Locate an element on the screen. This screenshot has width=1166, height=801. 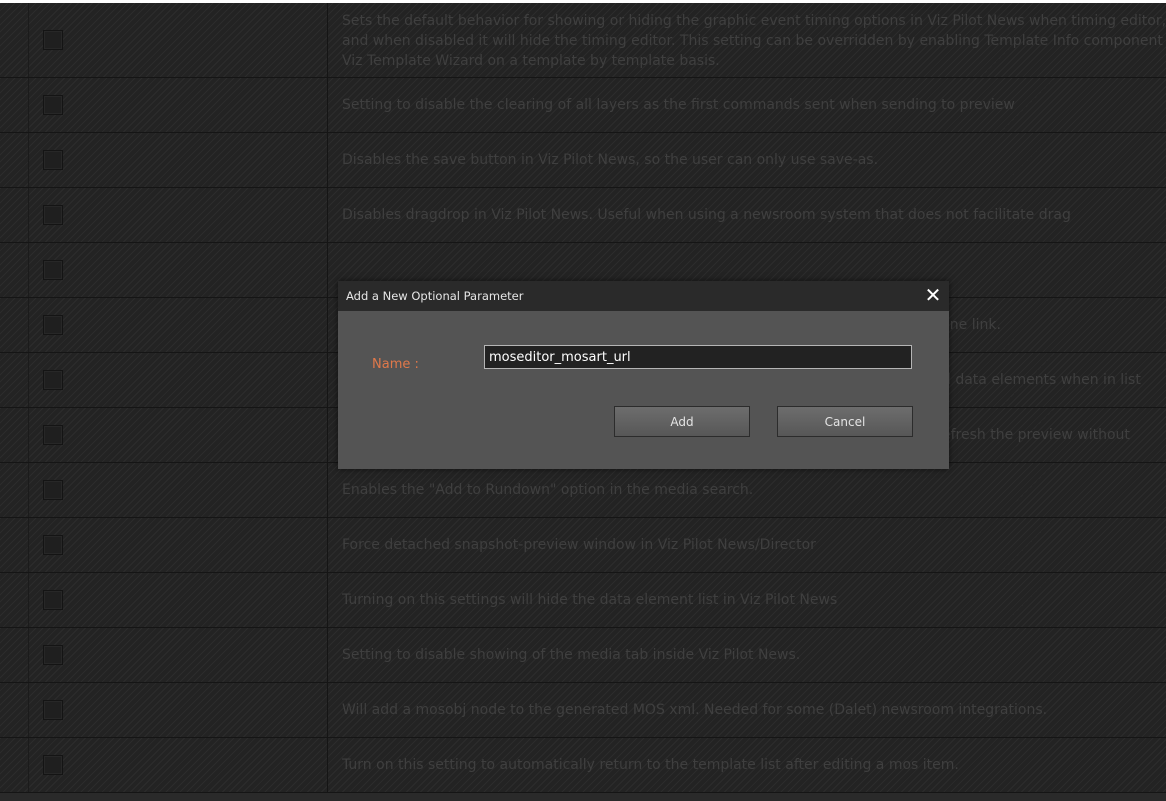
cancel-button: Cancel is located at coordinates (845, 421).